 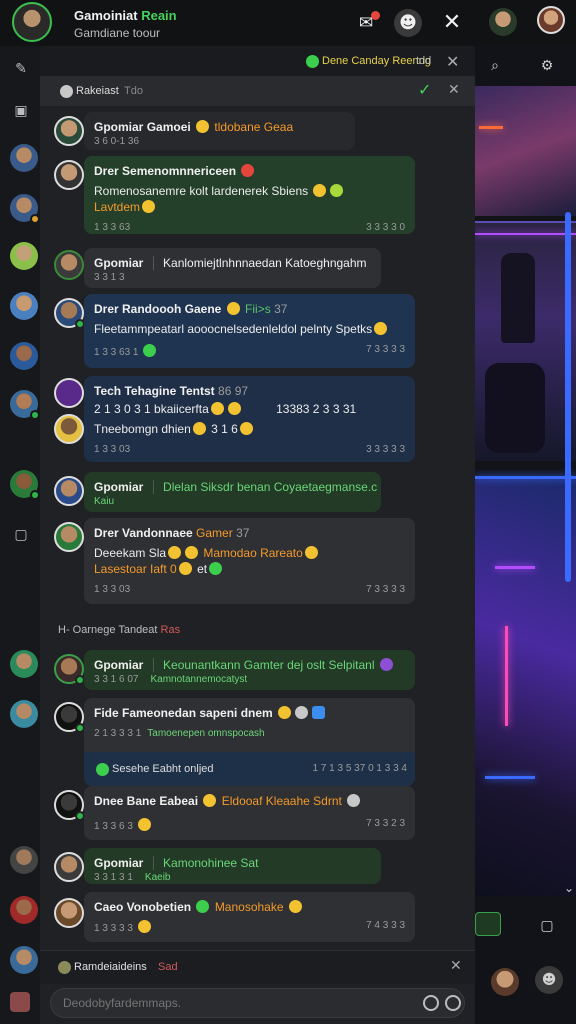 What do you see at coordinates (257, 91) in the screenshot?
I see `pinned-bar: Rakeiast Tdo ✓ ✕` at bounding box center [257, 91].